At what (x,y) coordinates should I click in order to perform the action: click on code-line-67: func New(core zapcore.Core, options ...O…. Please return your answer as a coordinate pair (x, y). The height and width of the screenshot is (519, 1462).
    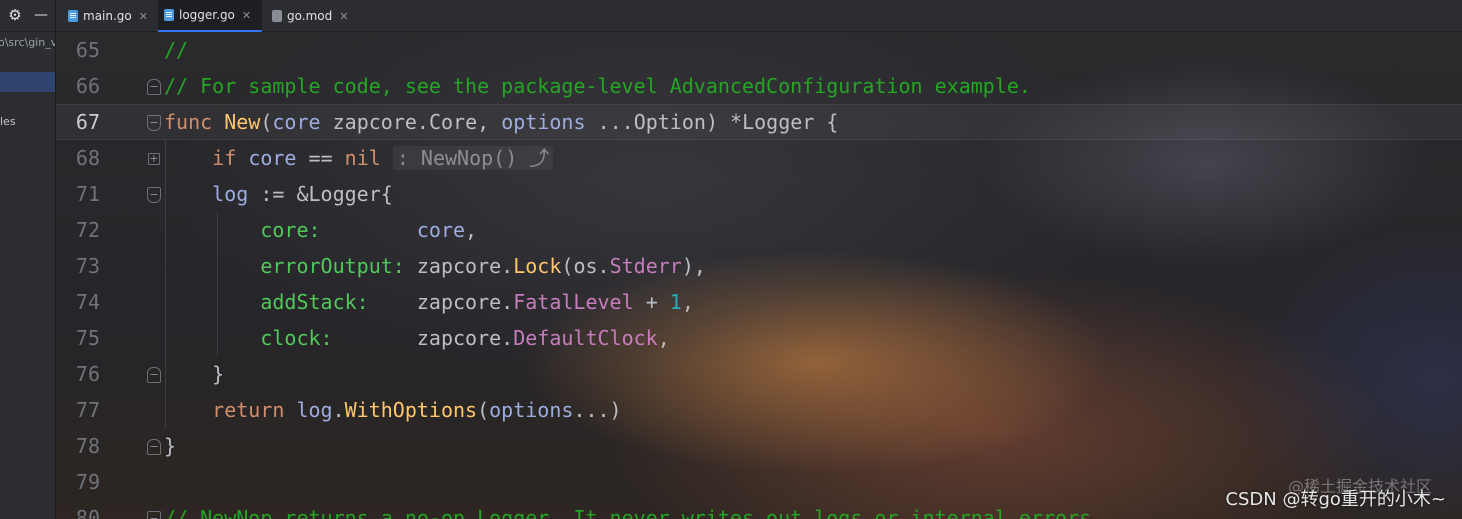
    Looking at the image, I should click on (501, 122).